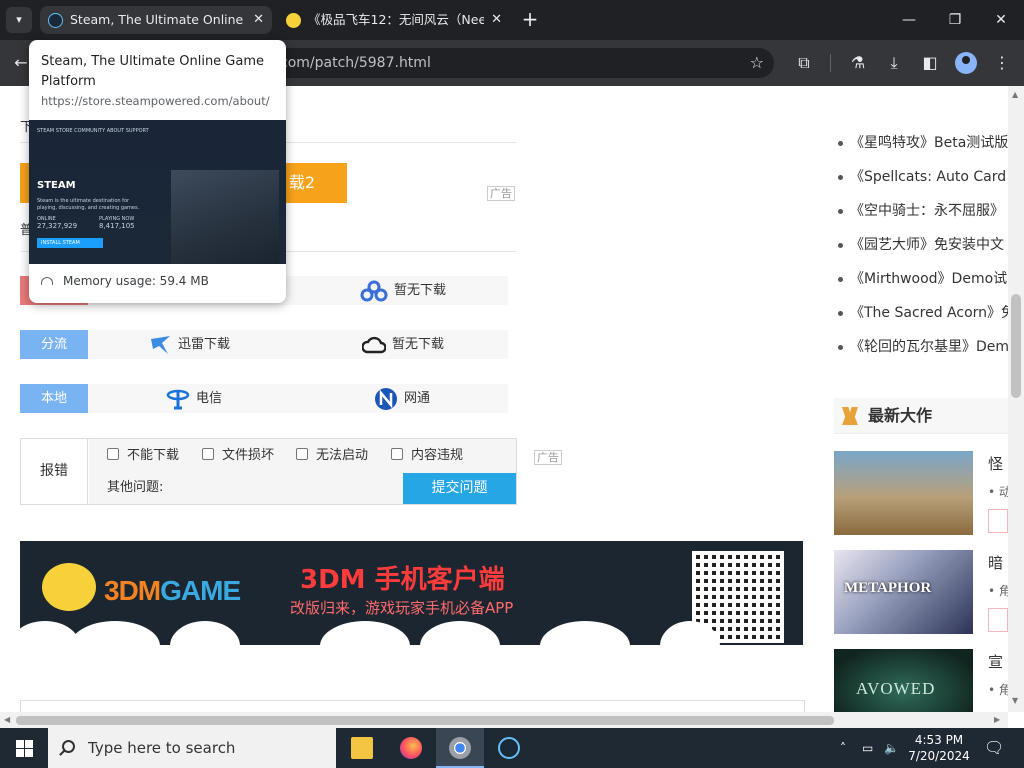  I want to click on game-card: 怪 • 动, so click(922, 493).